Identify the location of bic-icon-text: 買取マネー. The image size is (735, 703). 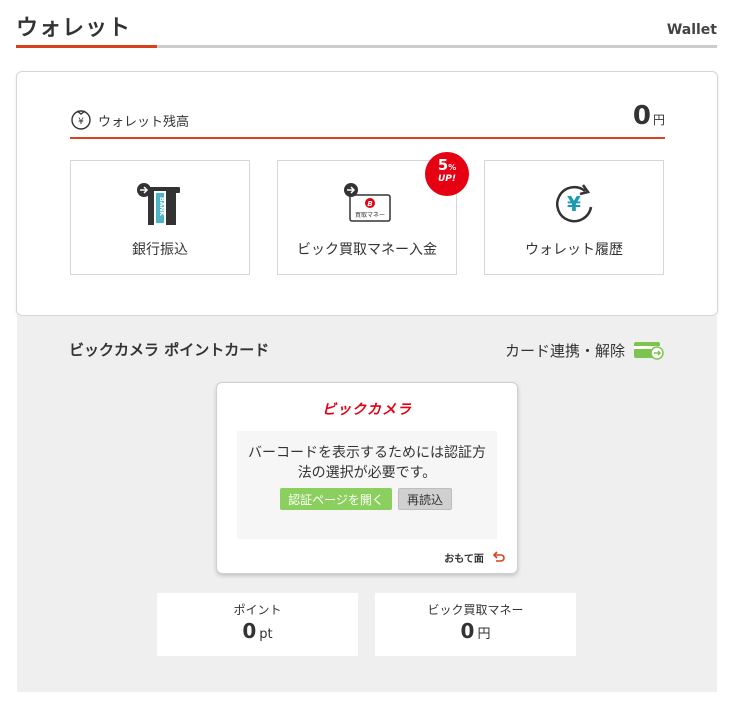
(370, 215).